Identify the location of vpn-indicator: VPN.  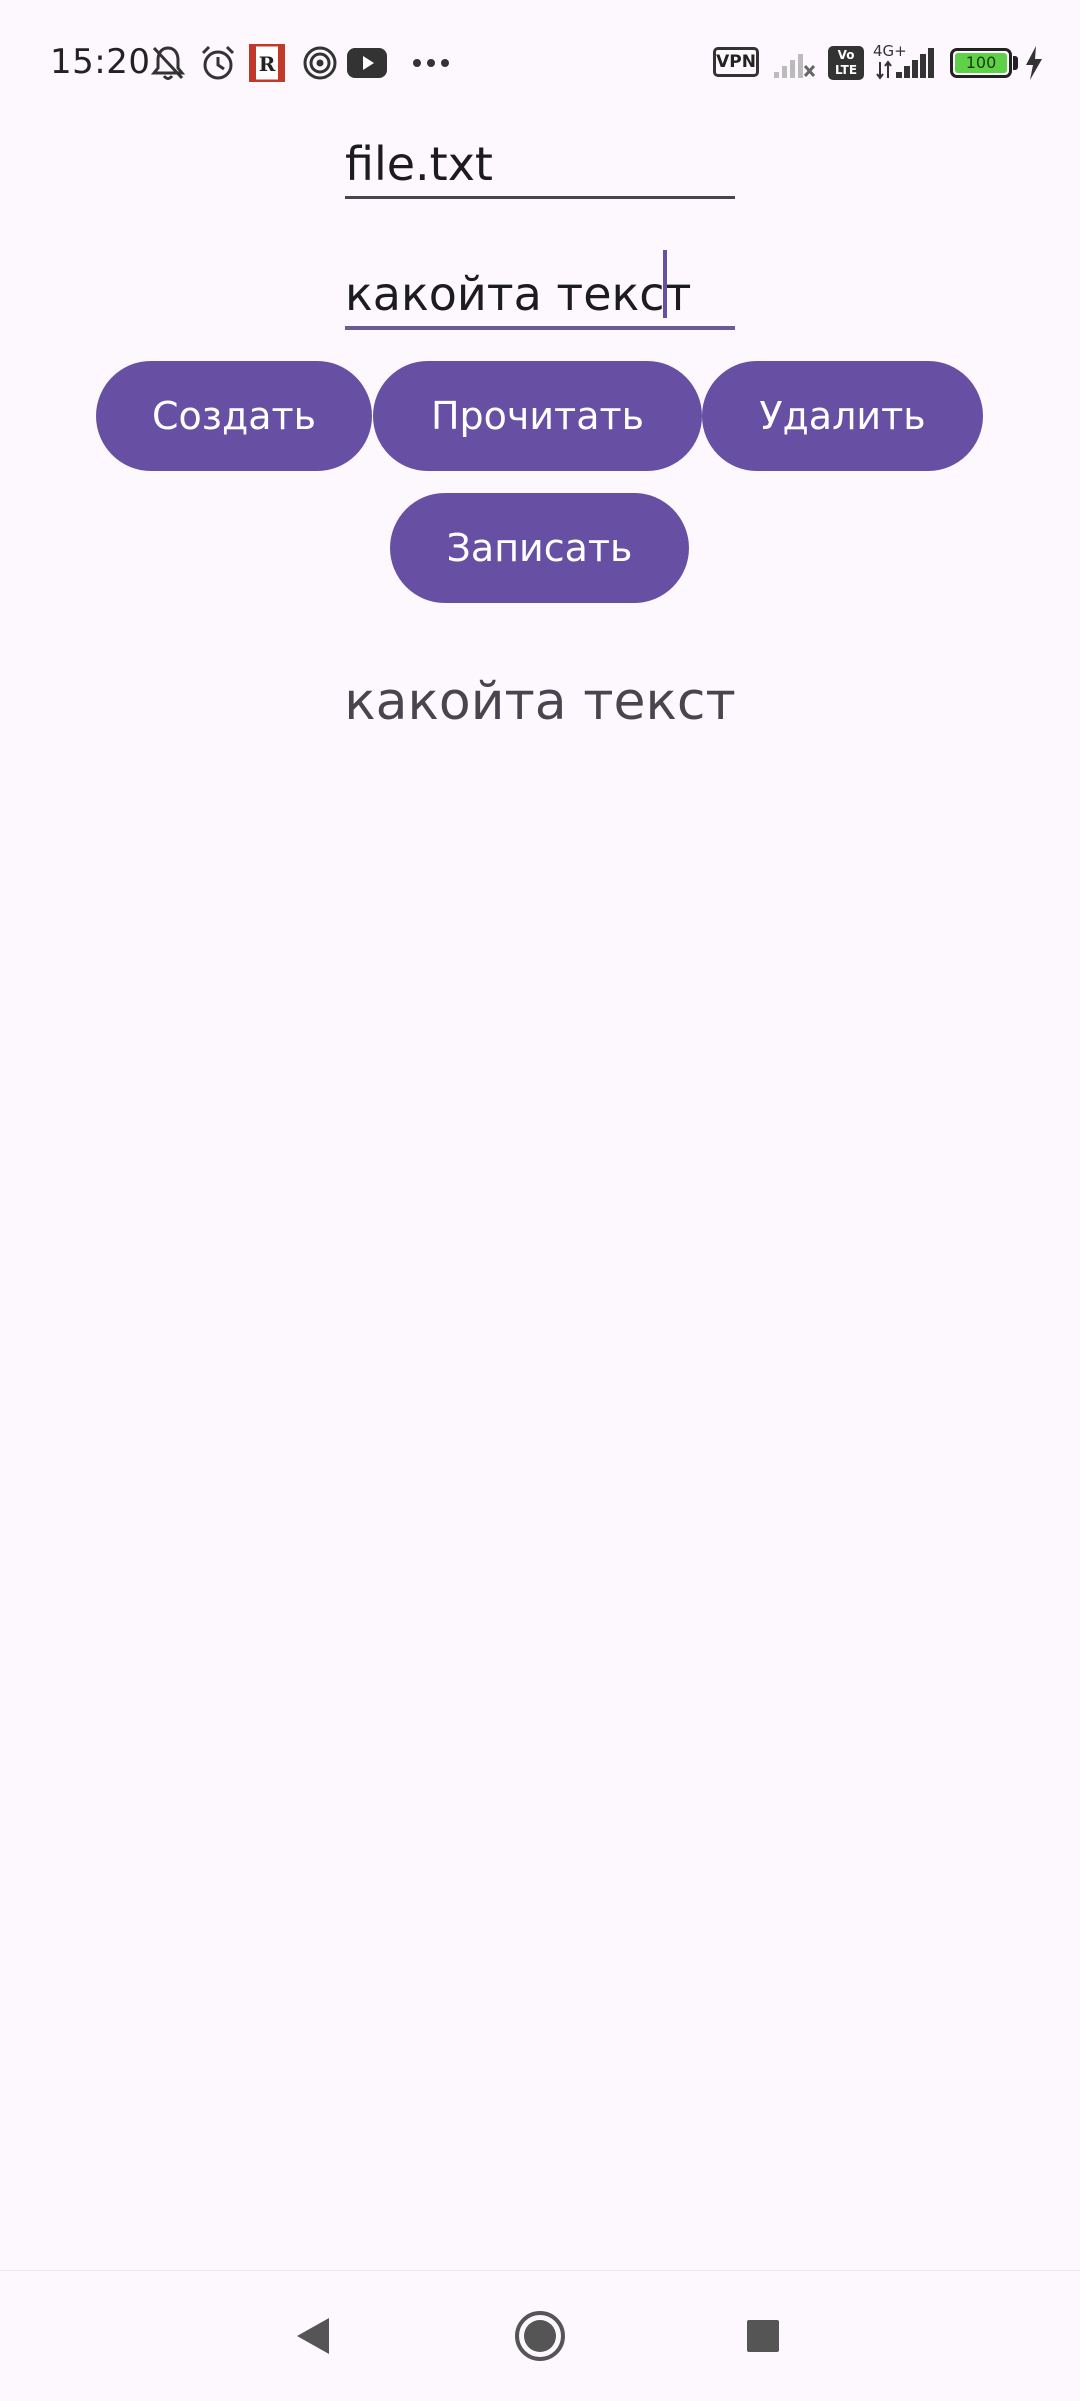
(736, 62).